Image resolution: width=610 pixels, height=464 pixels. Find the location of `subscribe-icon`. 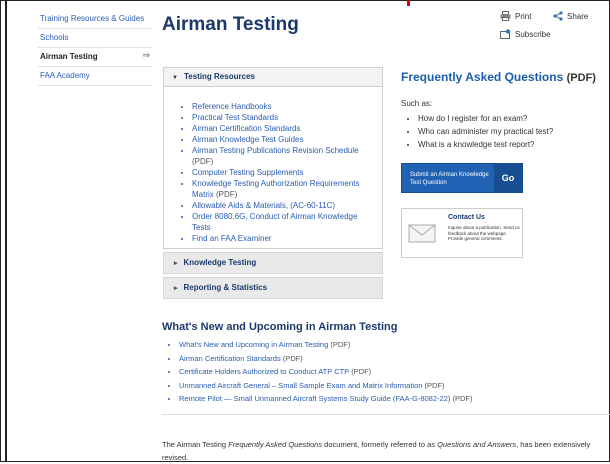

subscribe-icon is located at coordinates (505, 34).